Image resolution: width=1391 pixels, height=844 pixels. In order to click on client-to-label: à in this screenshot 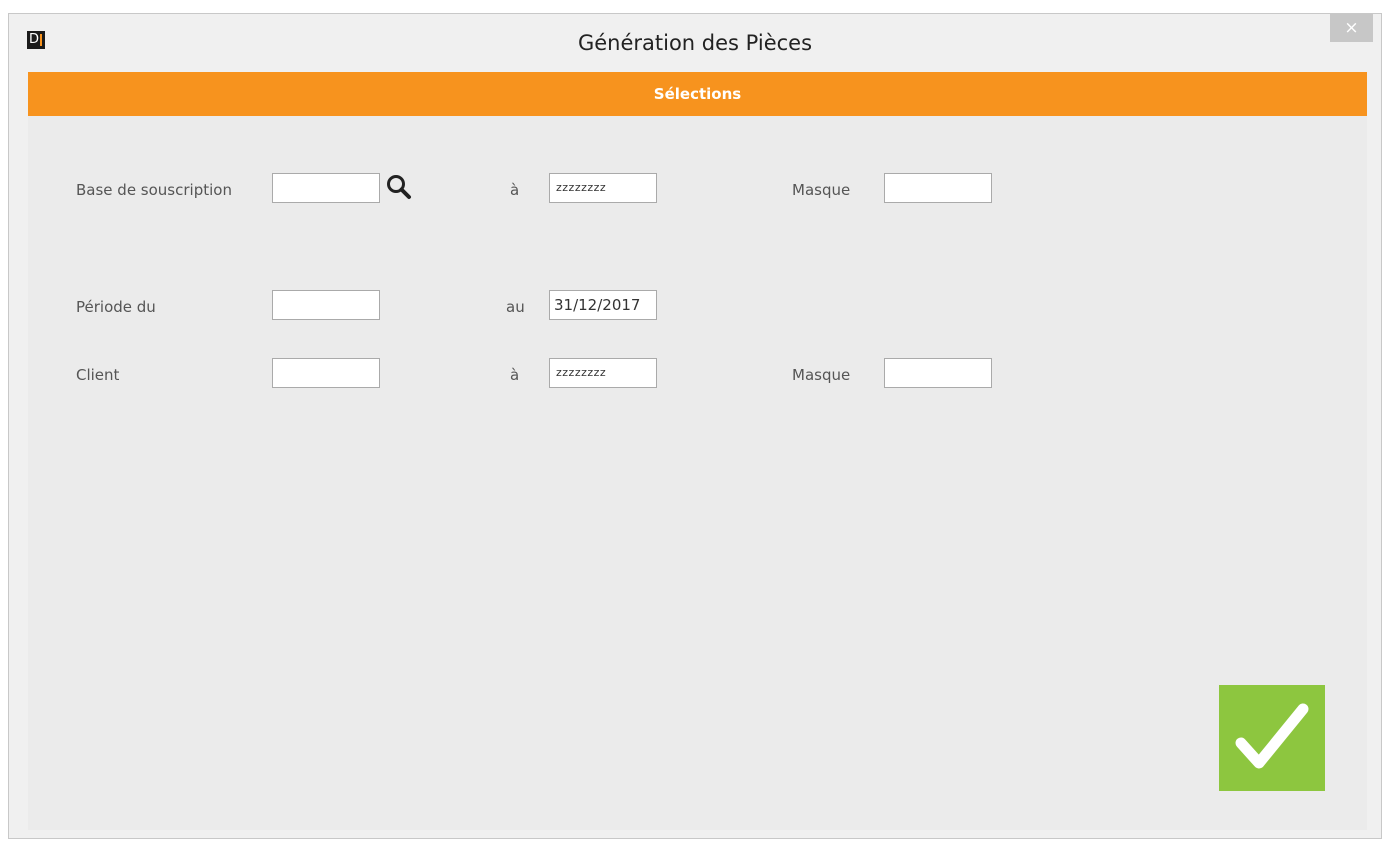, I will do `click(515, 375)`.